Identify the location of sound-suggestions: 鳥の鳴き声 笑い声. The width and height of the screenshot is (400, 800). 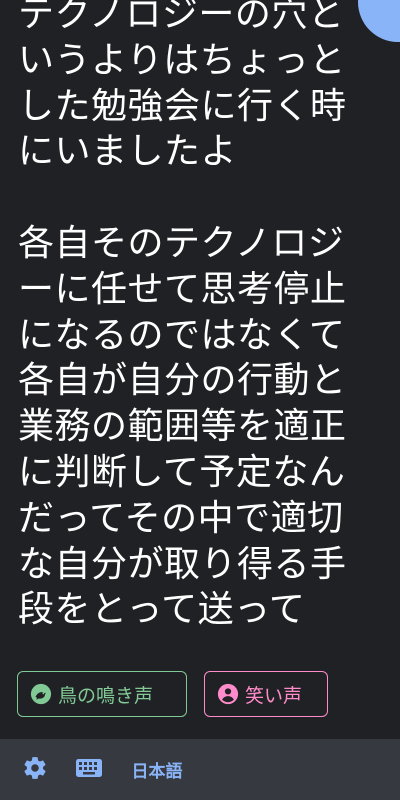
(172, 694).